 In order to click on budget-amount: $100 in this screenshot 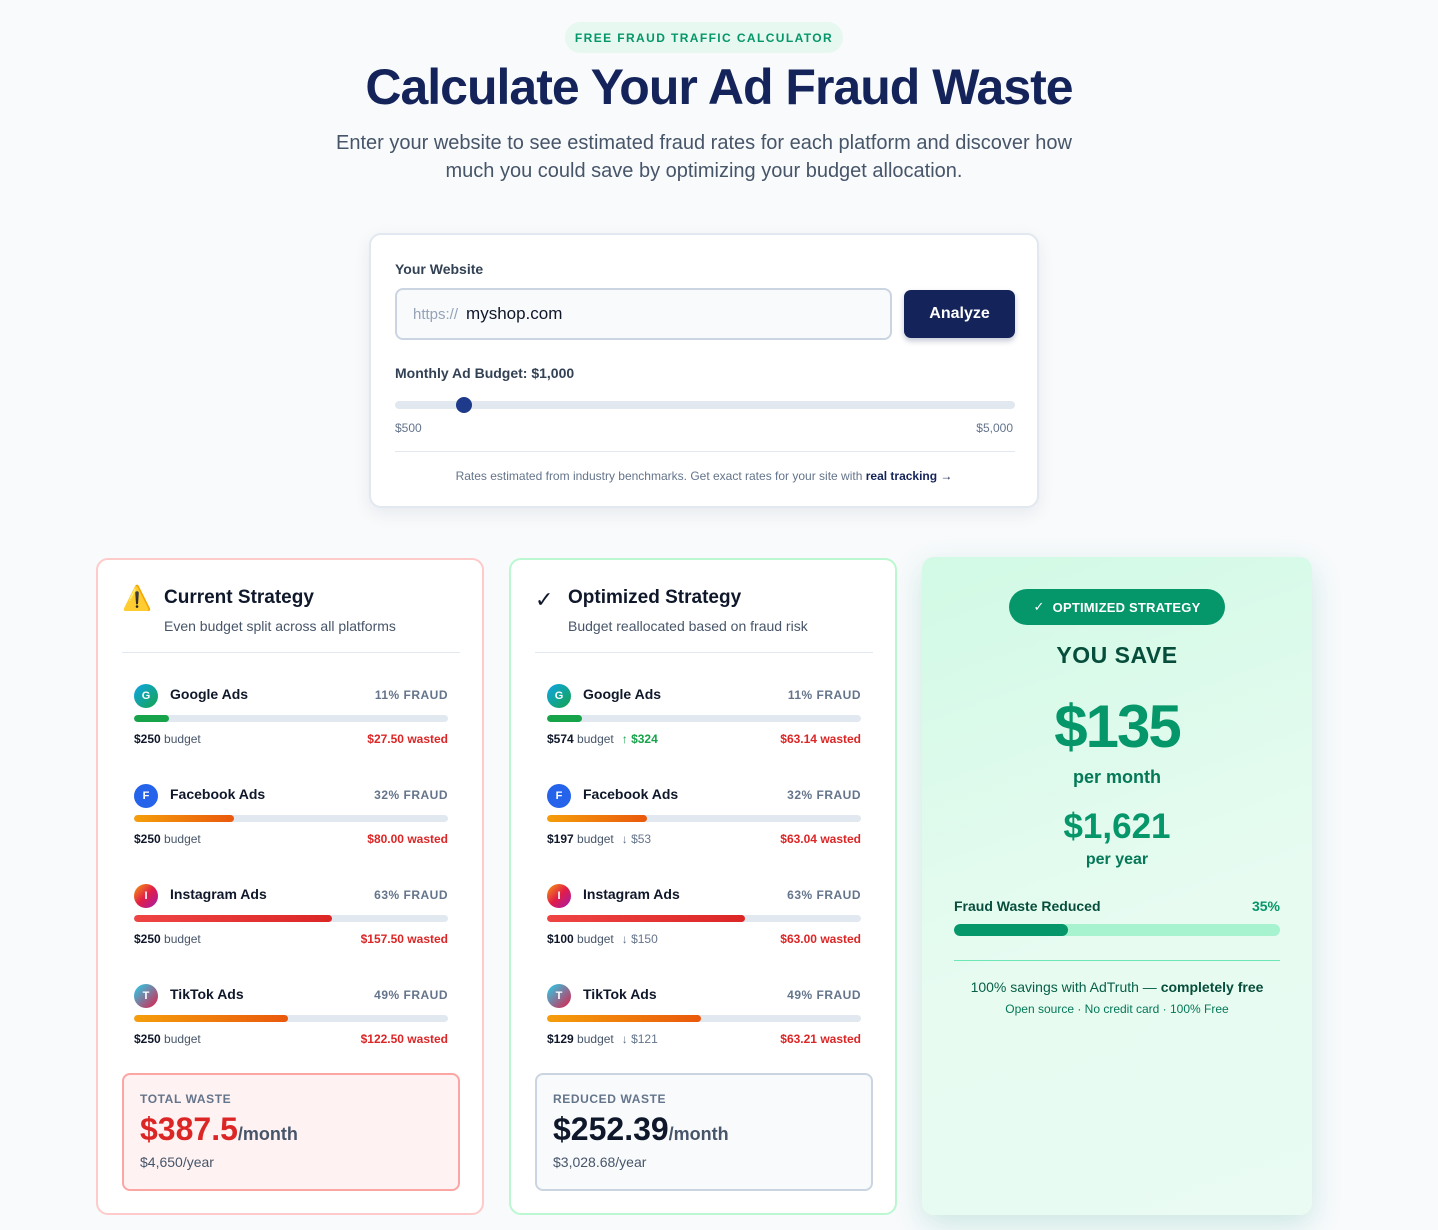, I will do `click(560, 939)`.